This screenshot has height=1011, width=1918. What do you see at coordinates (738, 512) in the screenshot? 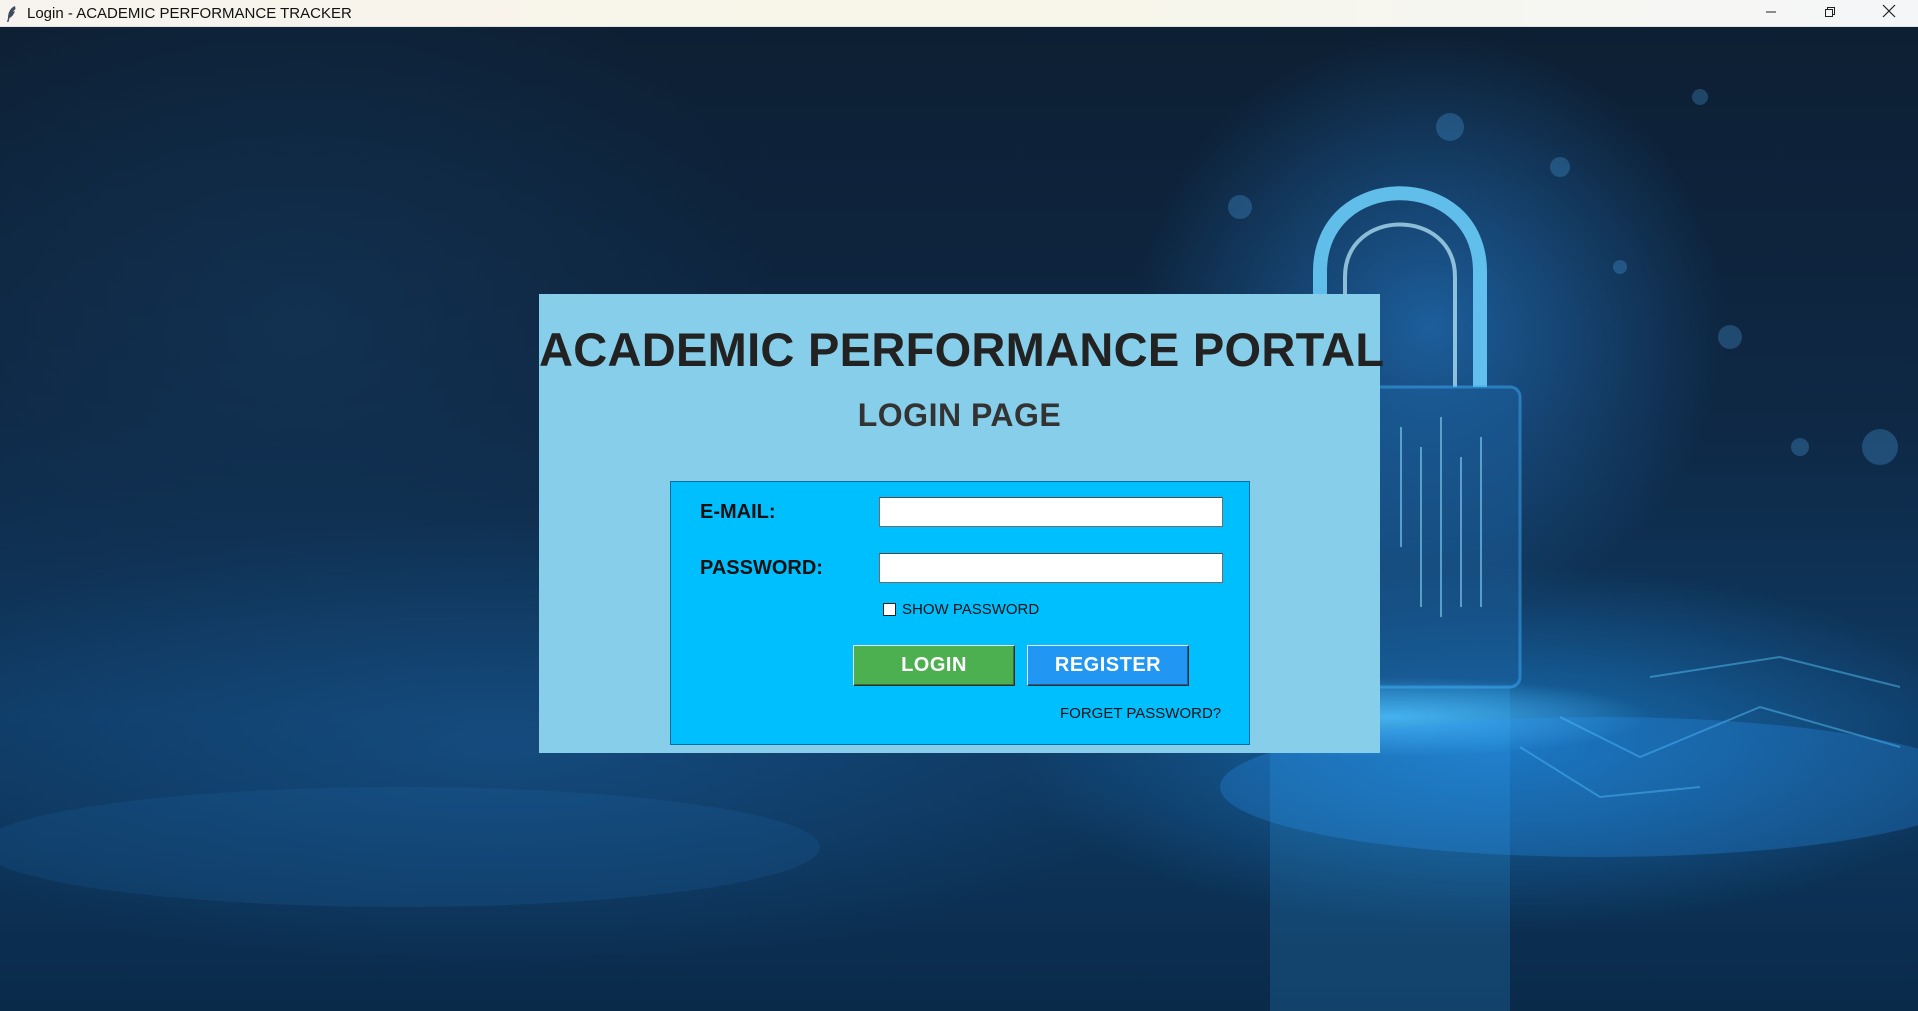
I see `email-label: E-MAIL:` at bounding box center [738, 512].